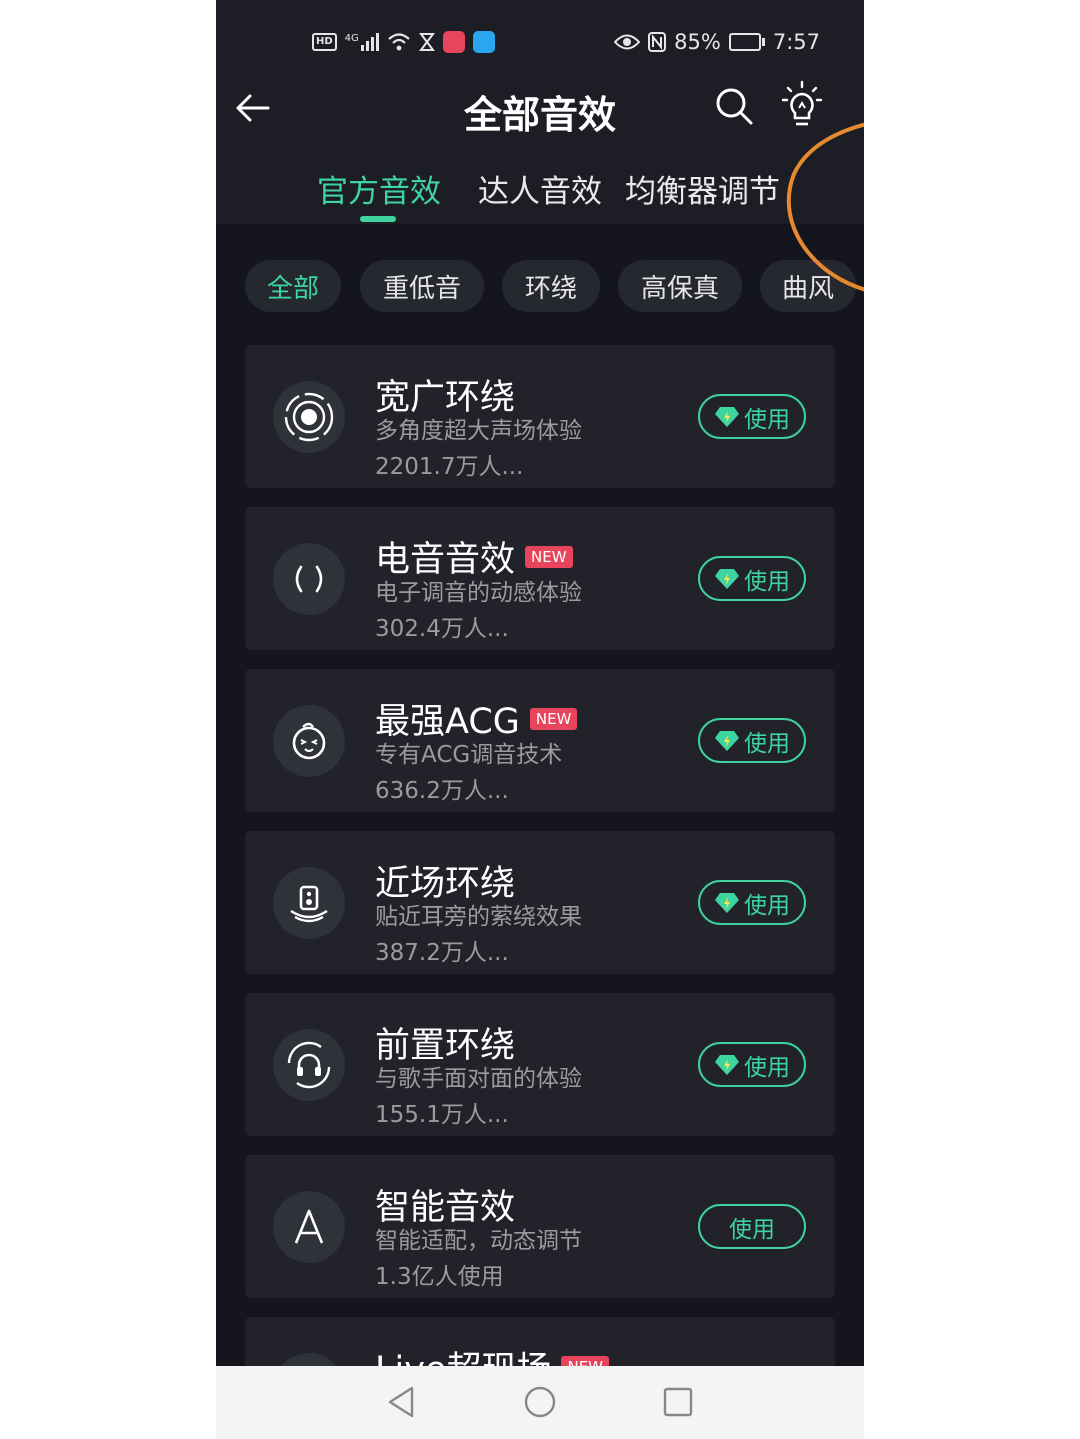 This screenshot has width=1080, height=1439. Describe the element at coordinates (309, 741) in the screenshot. I see `anime-face-icon` at that location.